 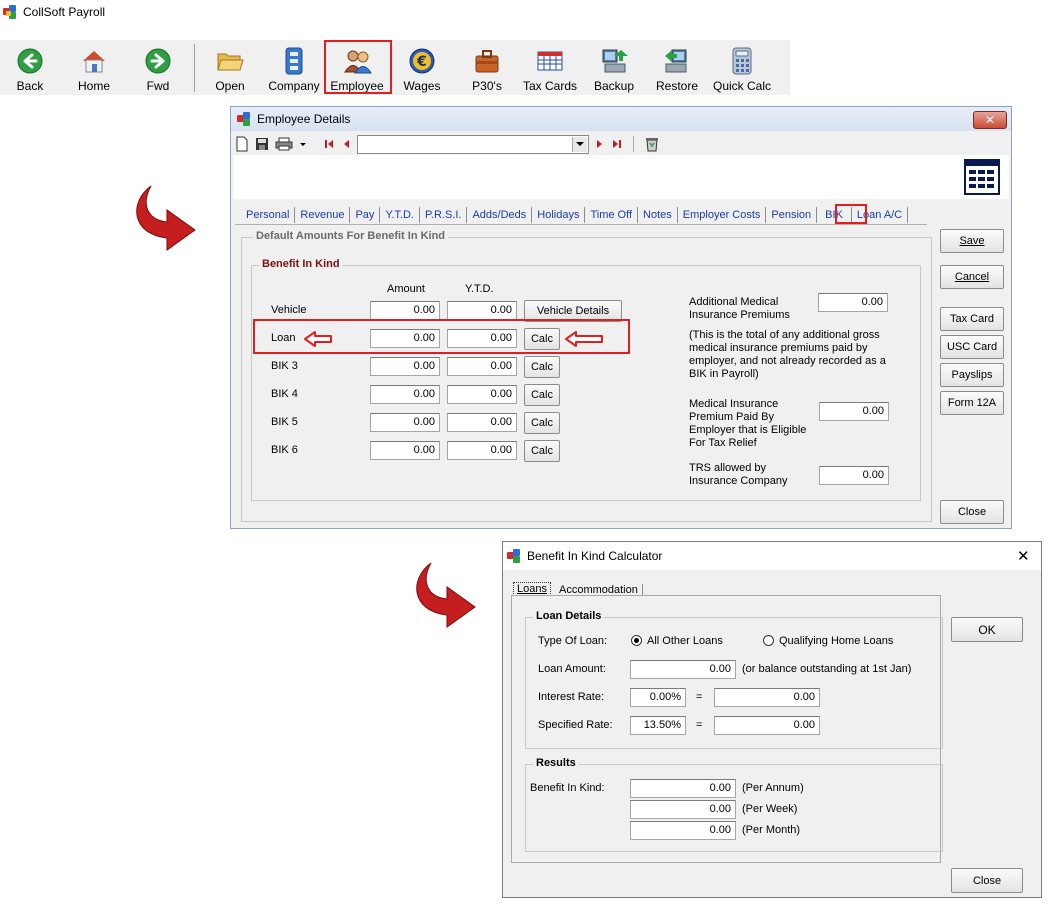 What do you see at coordinates (731, 417) in the screenshot?
I see `medical-premium-label-line2: Premium Paid By` at bounding box center [731, 417].